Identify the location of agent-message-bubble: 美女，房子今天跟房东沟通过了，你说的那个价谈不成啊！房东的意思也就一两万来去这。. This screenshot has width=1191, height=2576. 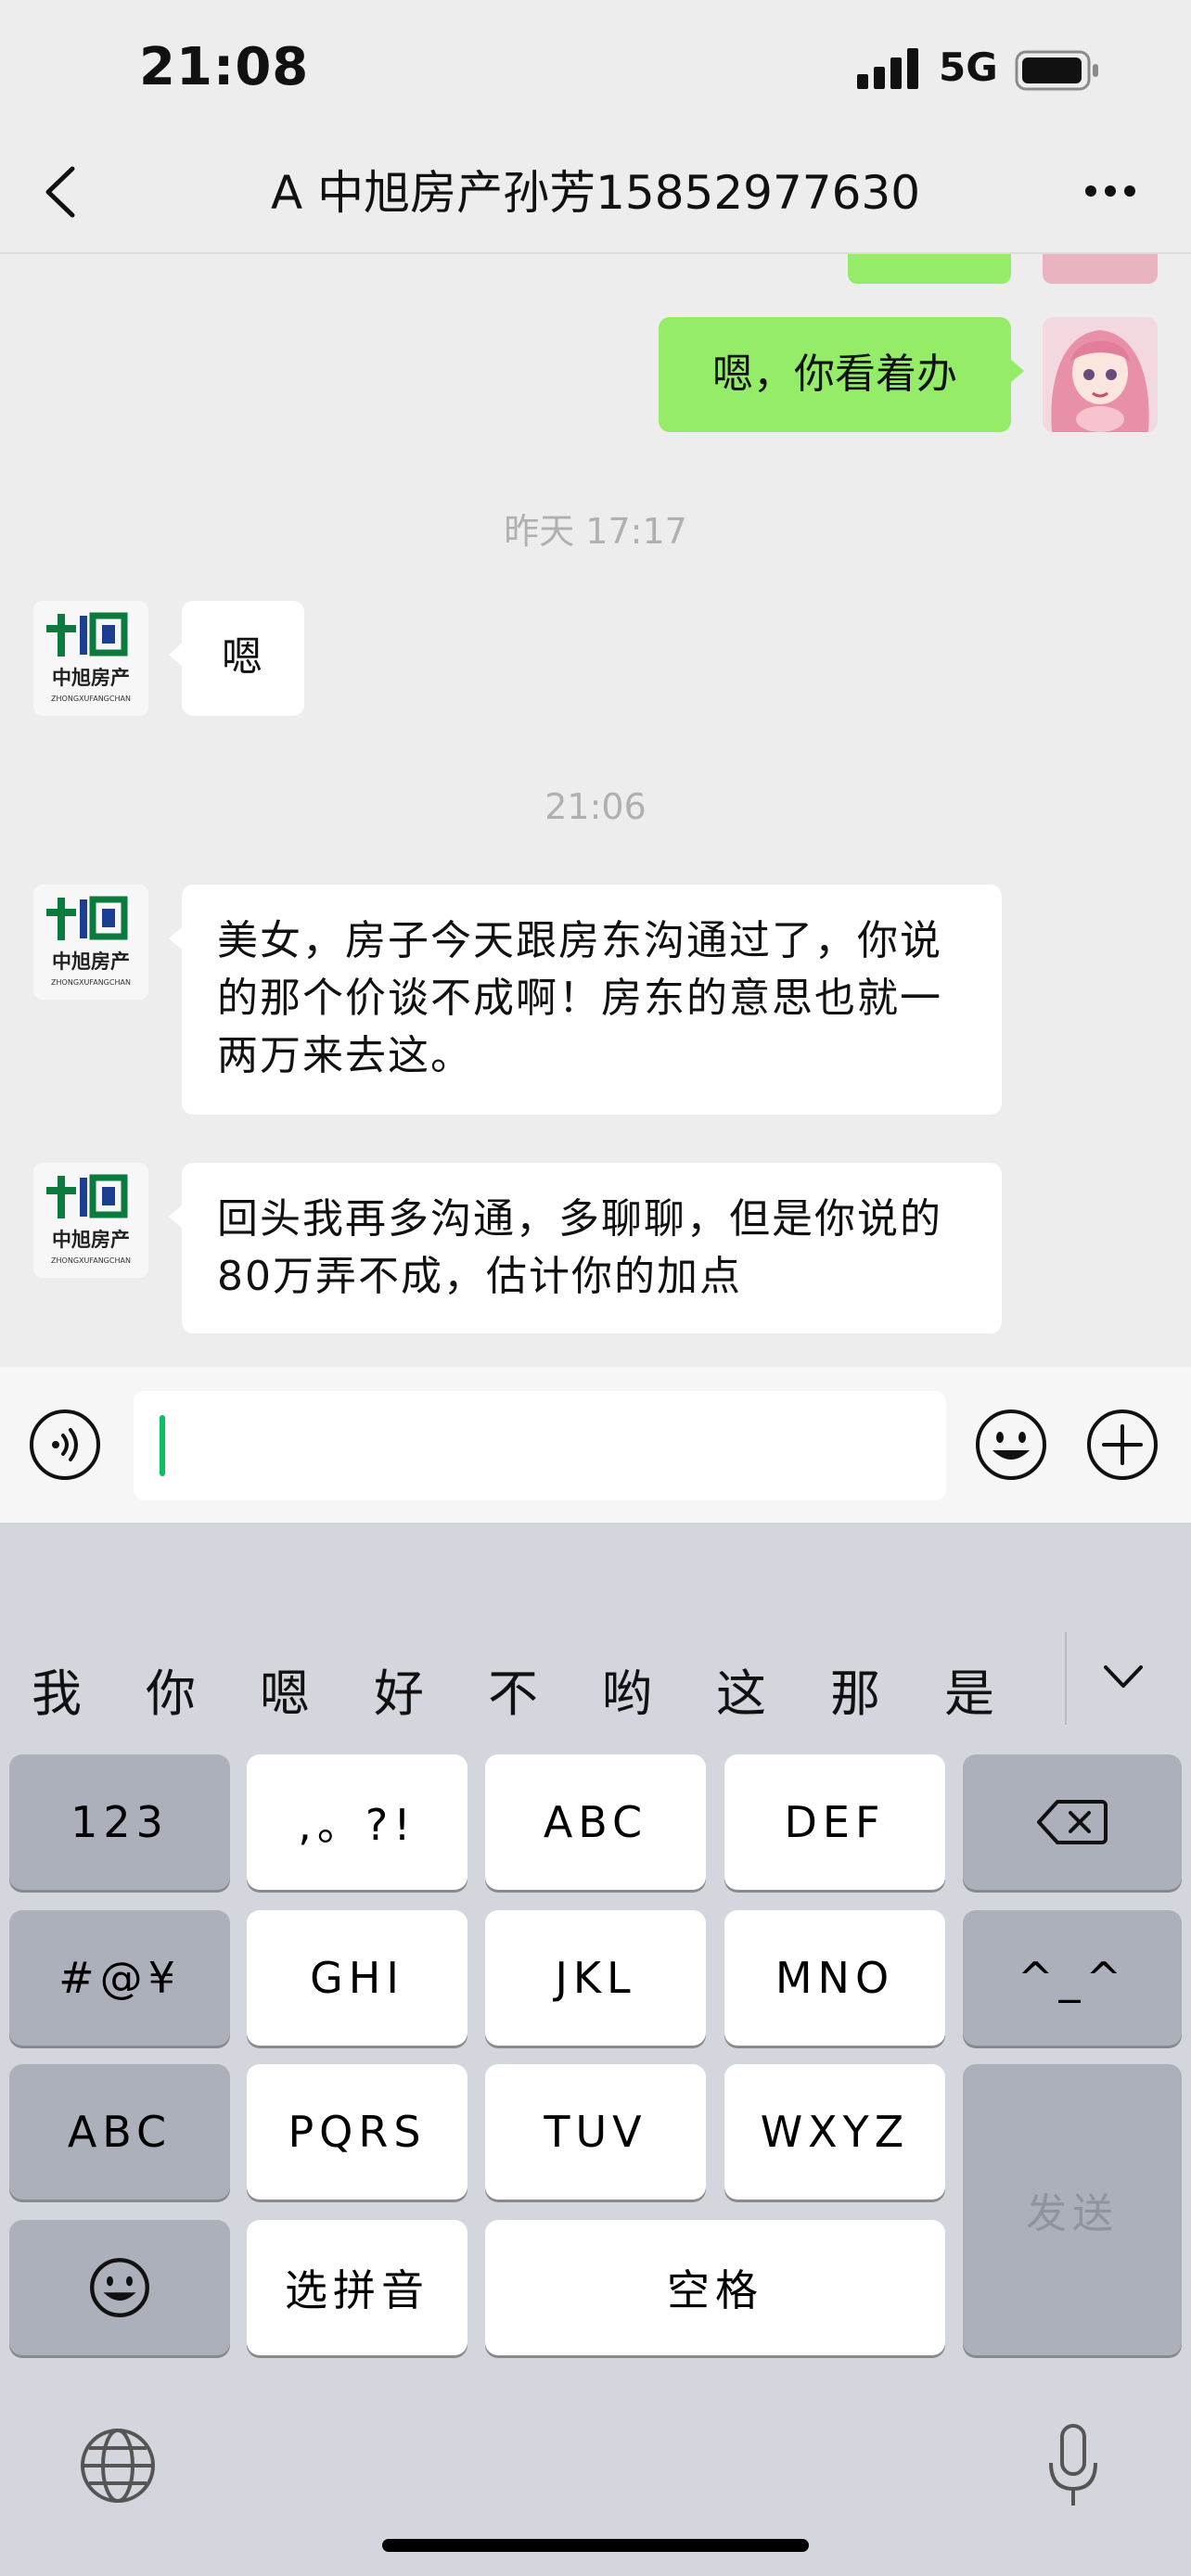
(585, 1000).